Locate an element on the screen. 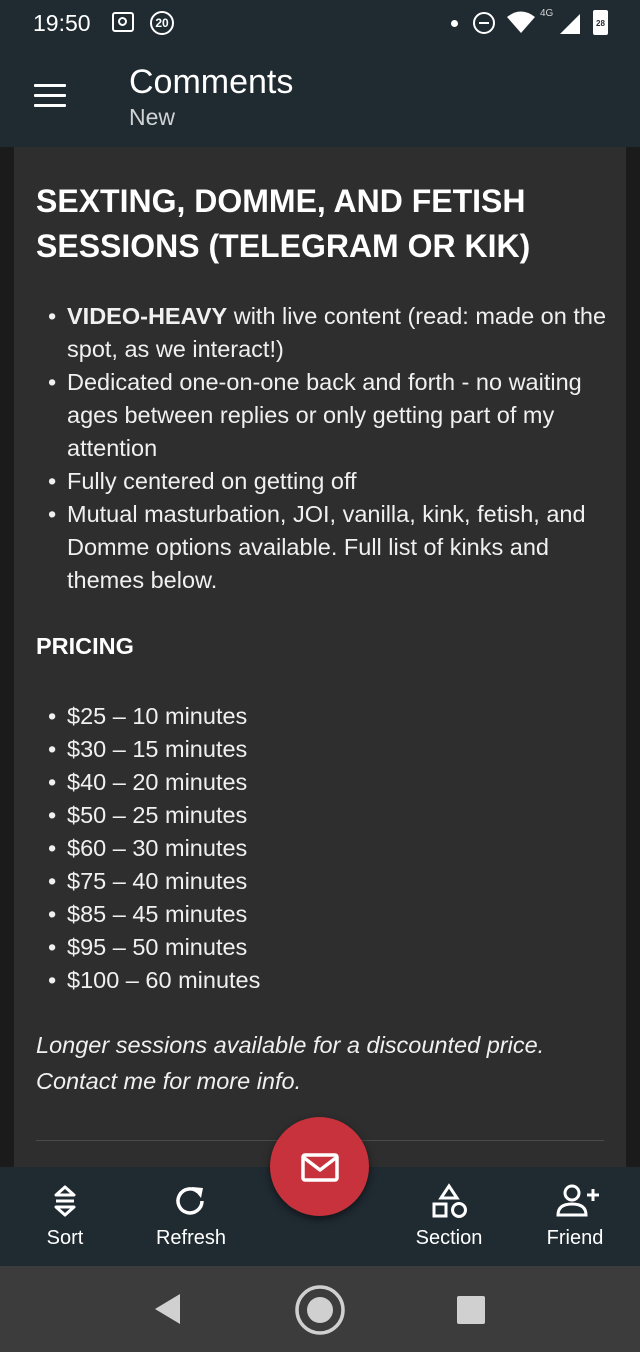  price-item: $95 – 50 minutes is located at coordinates (314, 947).